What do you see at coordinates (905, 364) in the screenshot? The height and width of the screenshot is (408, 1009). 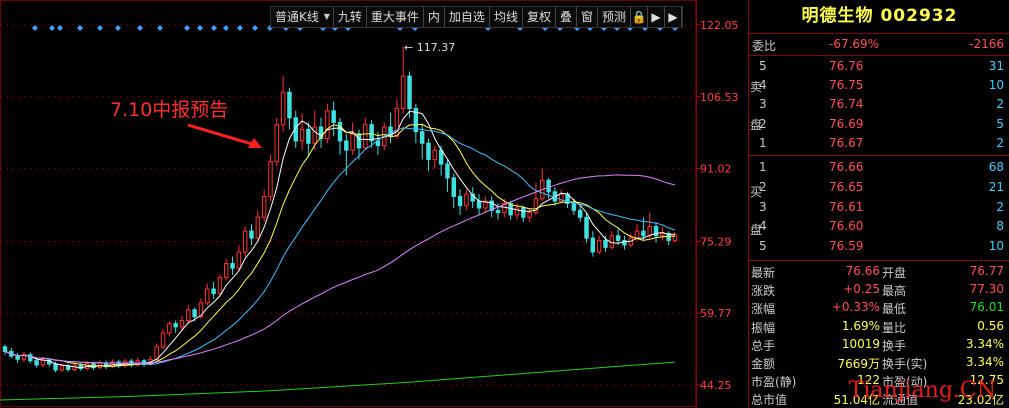 I see `stat-label-2: 换手(实)` at bounding box center [905, 364].